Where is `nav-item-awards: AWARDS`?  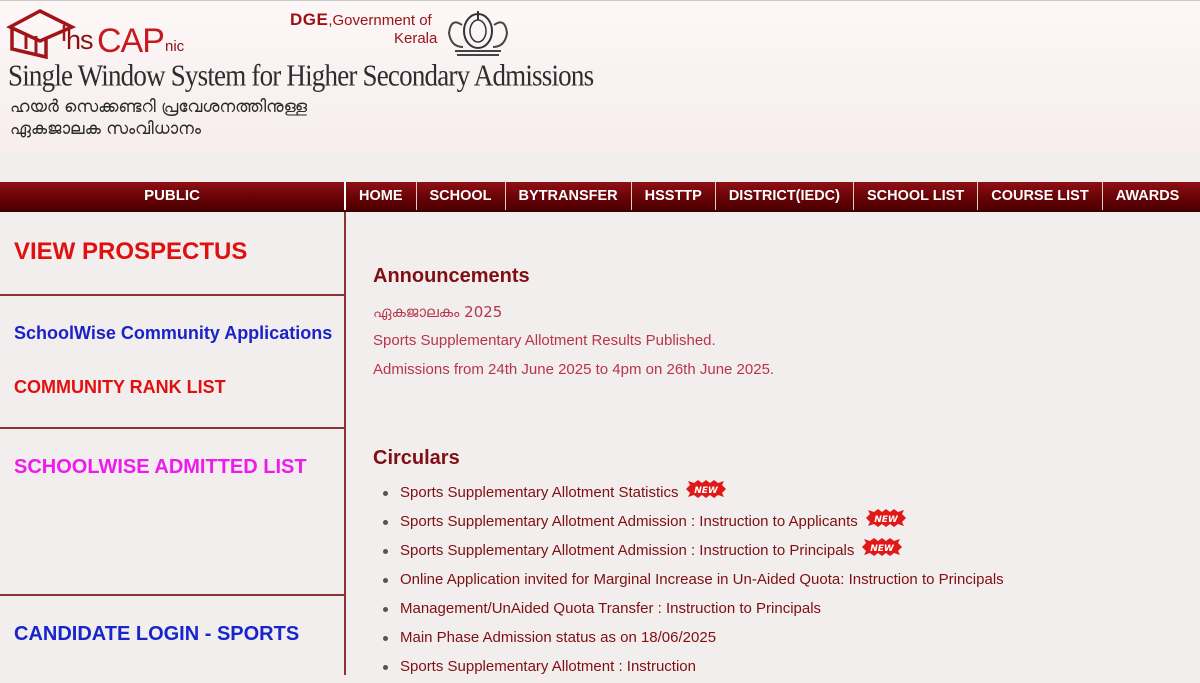
nav-item-awards: AWARDS is located at coordinates (1147, 196).